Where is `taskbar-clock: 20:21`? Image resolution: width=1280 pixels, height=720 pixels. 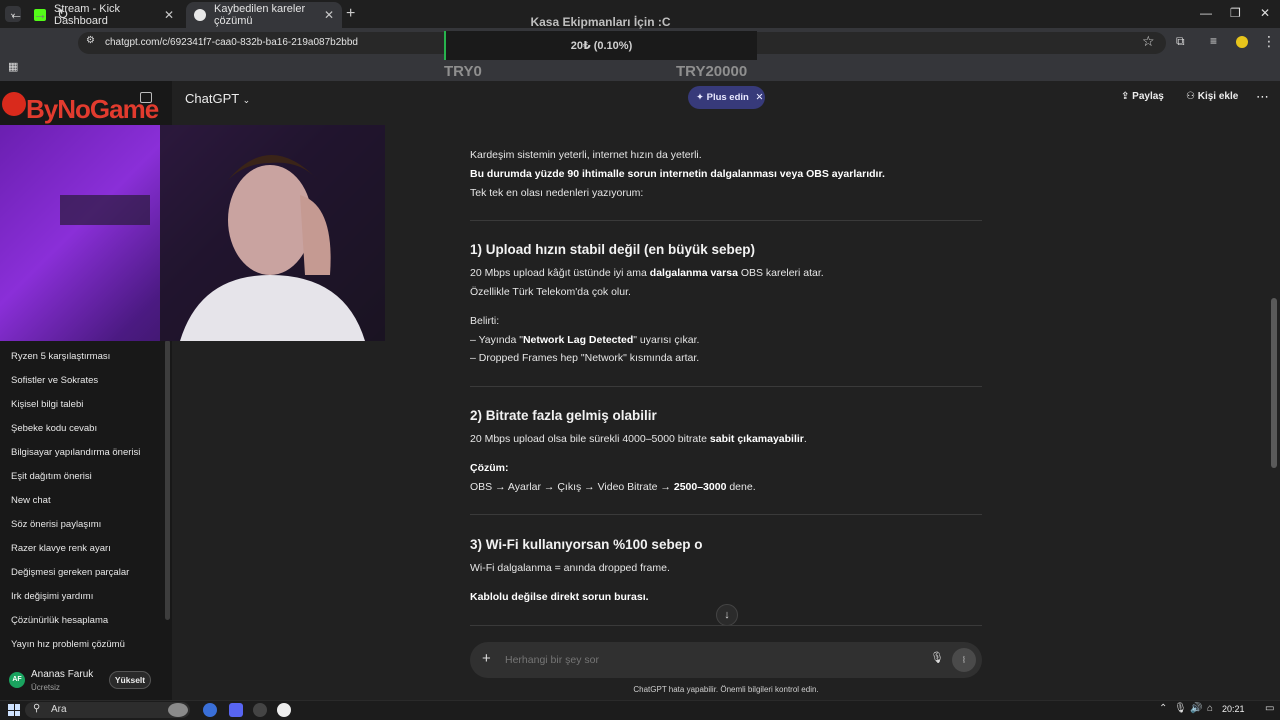
taskbar-clock: 20:21 is located at coordinates (1233, 709).